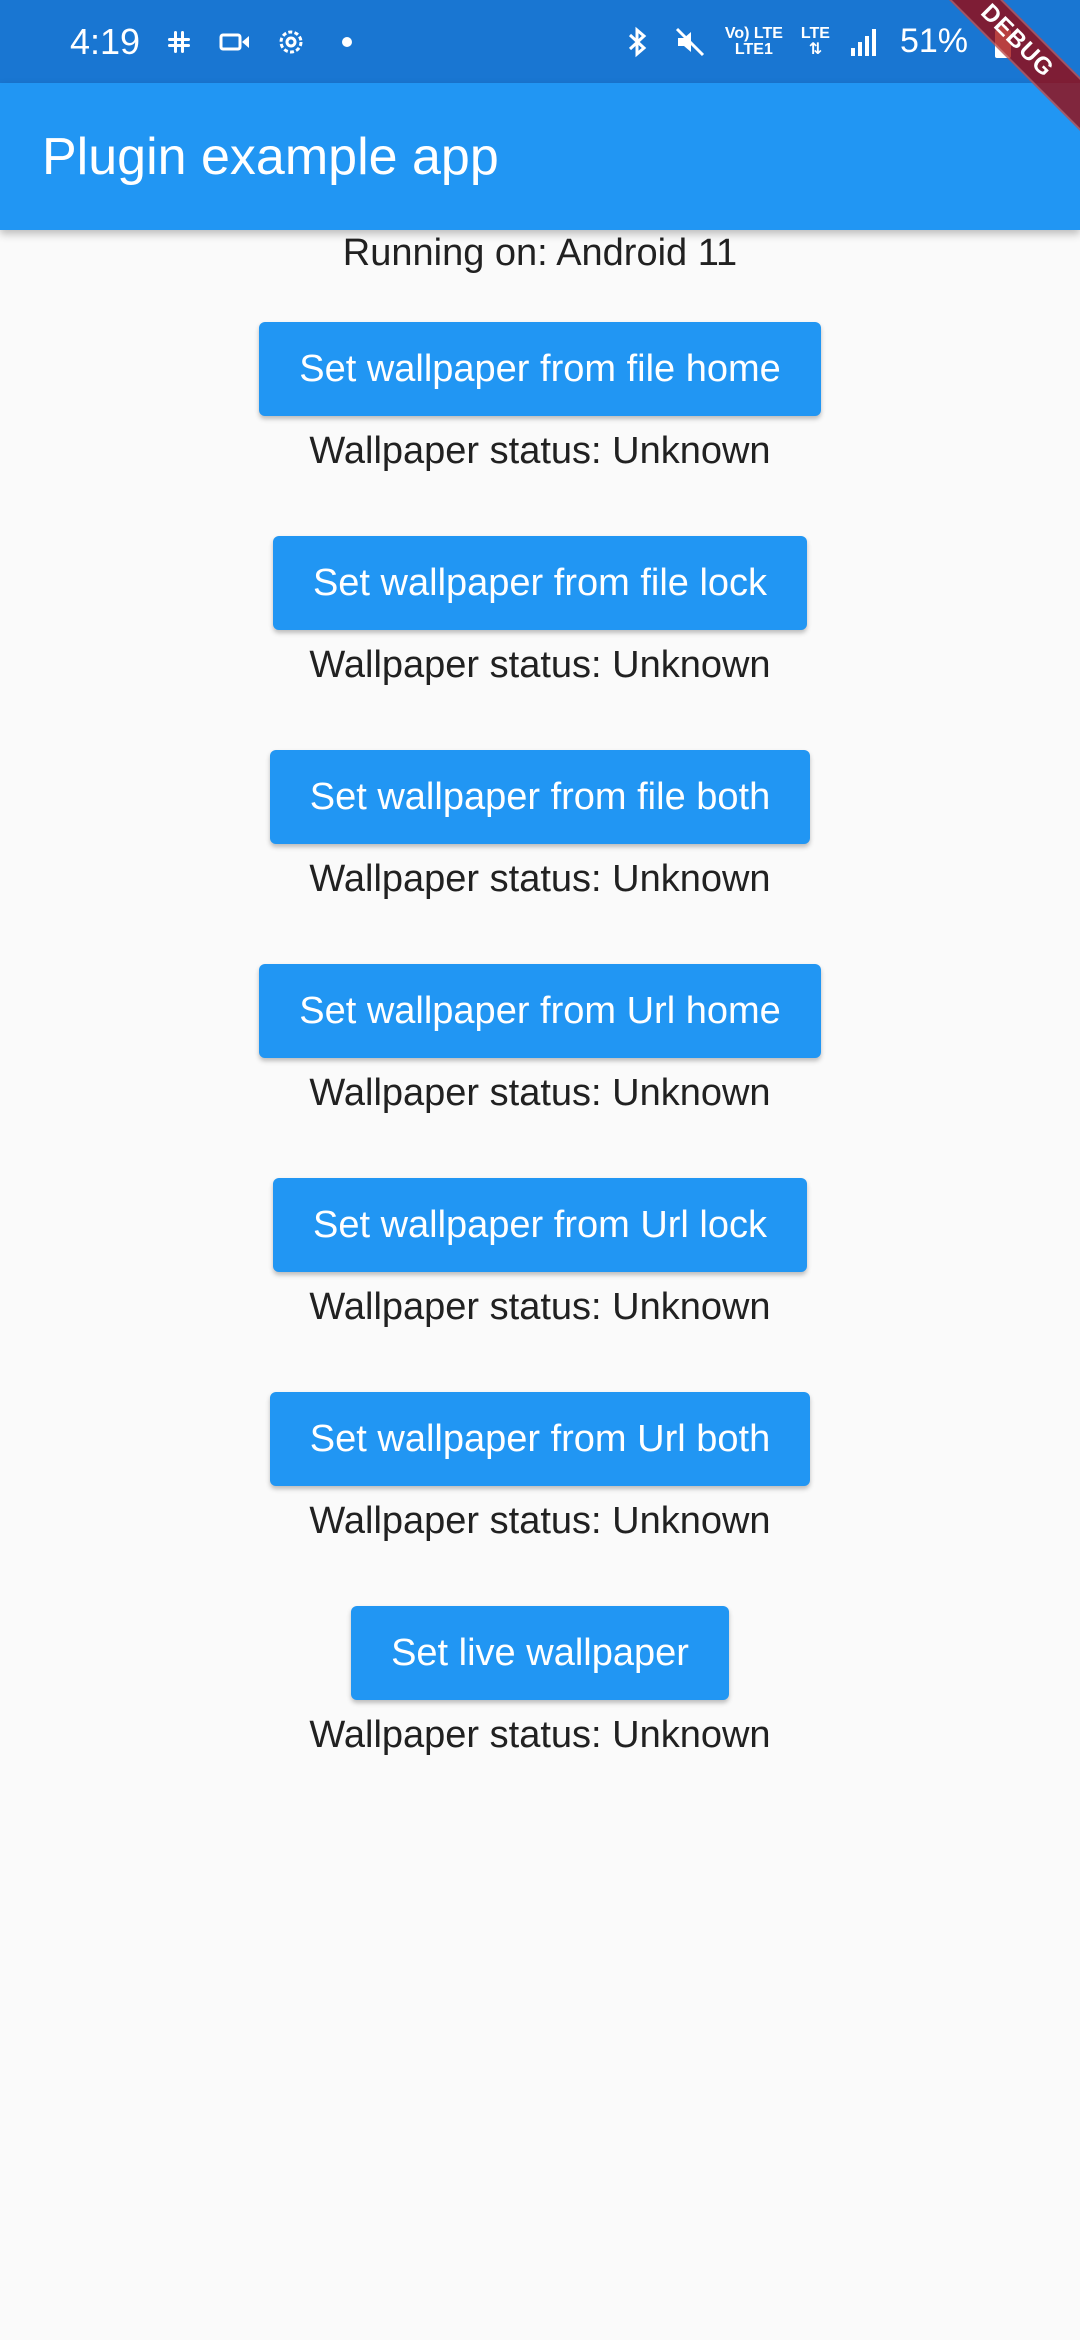 Image resolution: width=1080 pixels, height=2340 pixels. I want to click on slack-icon, so click(179, 42).